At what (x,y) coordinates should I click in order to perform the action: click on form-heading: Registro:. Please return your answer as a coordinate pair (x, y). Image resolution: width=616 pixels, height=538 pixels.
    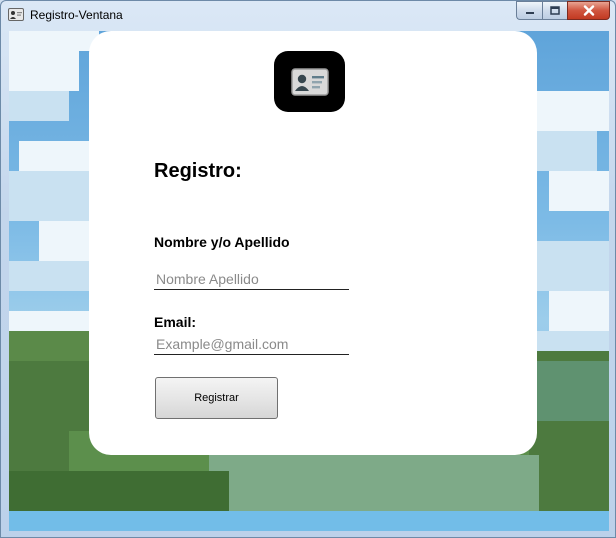
    Looking at the image, I should click on (198, 171).